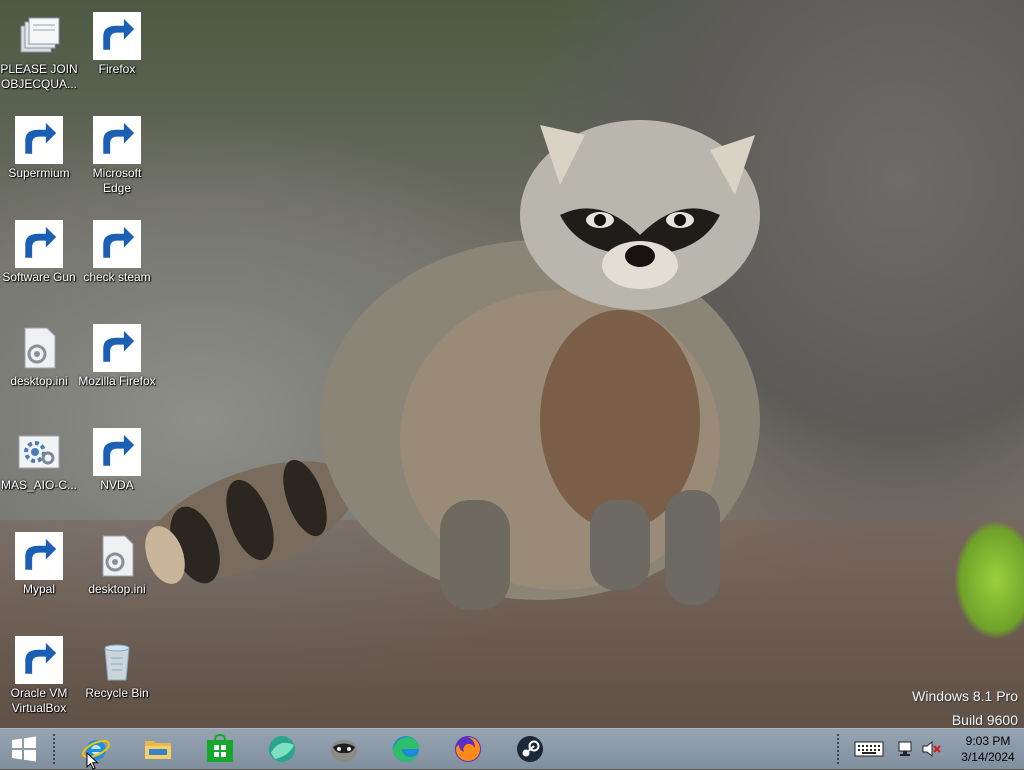  What do you see at coordinates (838, 749) in the screenshot?
I see `tray-grip` at bounding box center [838, 749].